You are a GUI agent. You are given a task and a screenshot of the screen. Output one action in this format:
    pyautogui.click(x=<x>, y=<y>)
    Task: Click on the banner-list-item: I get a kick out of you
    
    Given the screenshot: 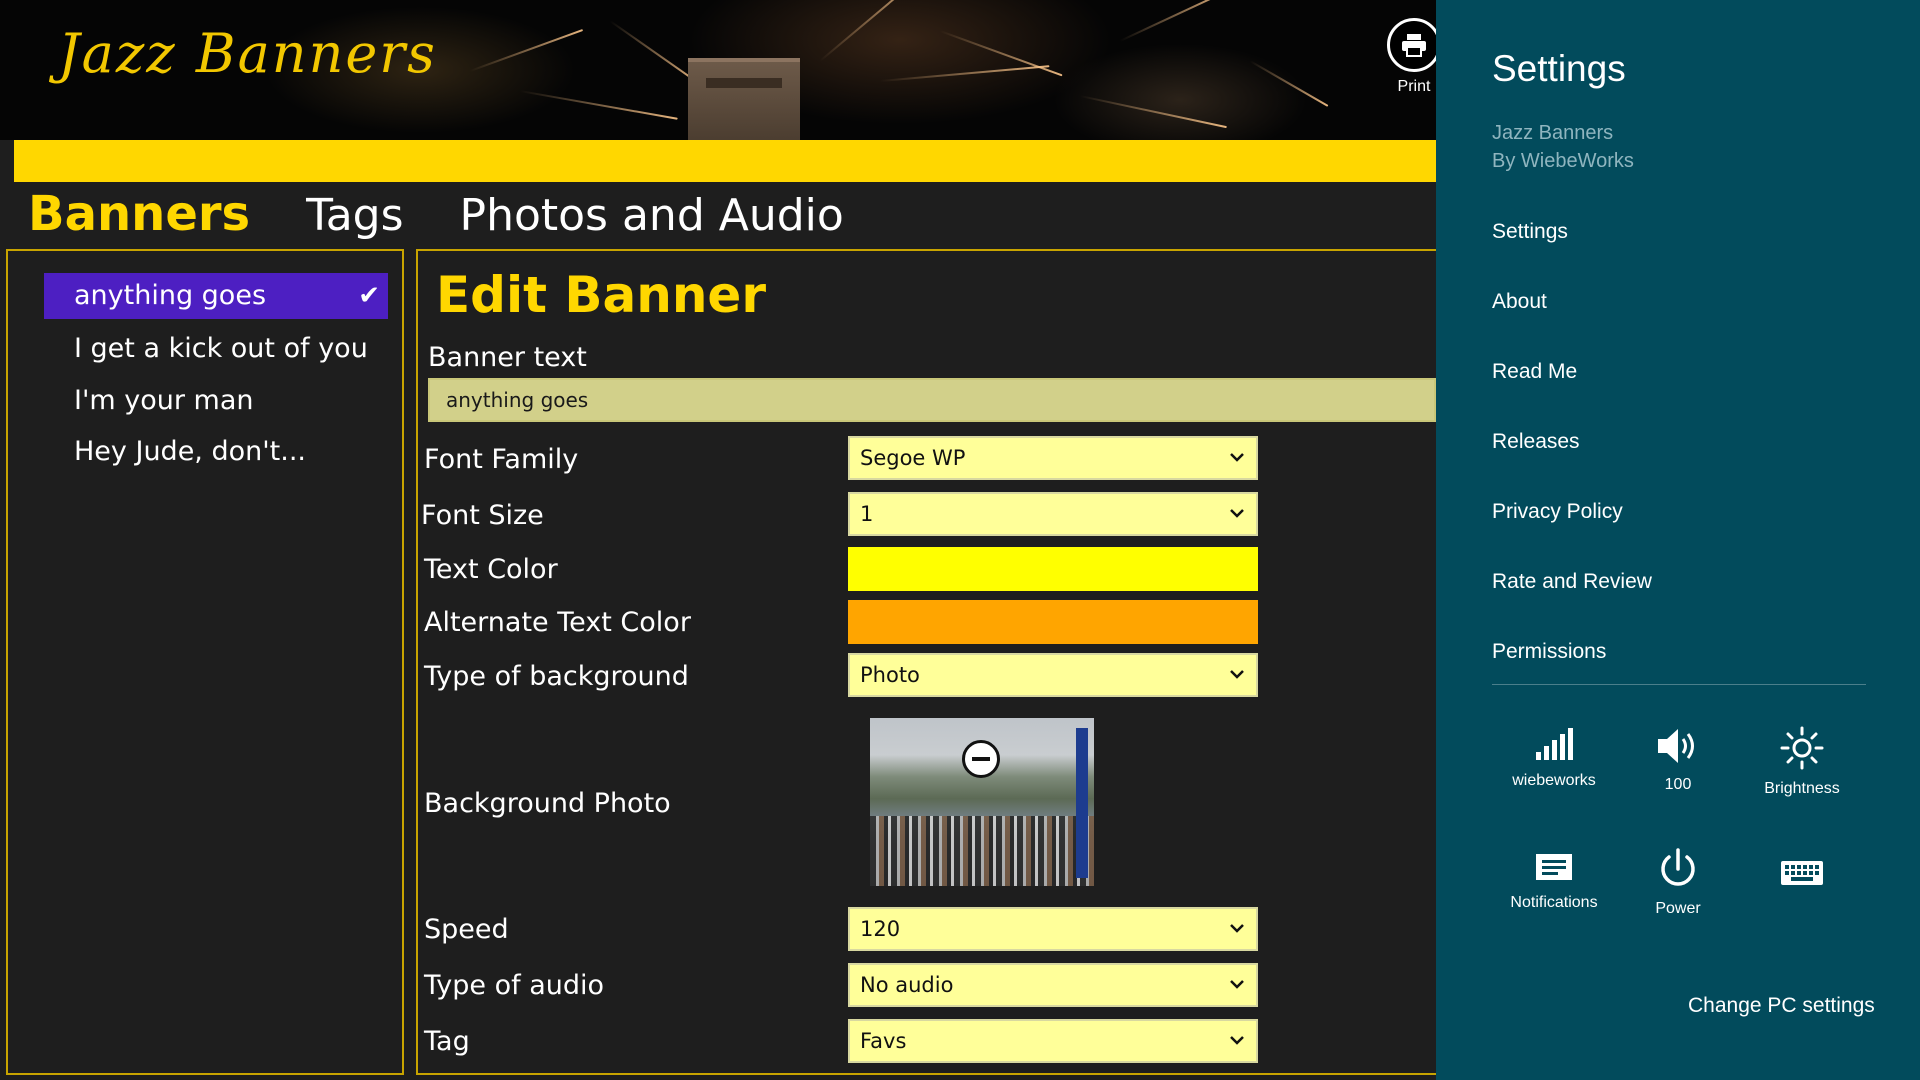 What is the action you would take?
    pyautogui.click(x=216, y=349)
    